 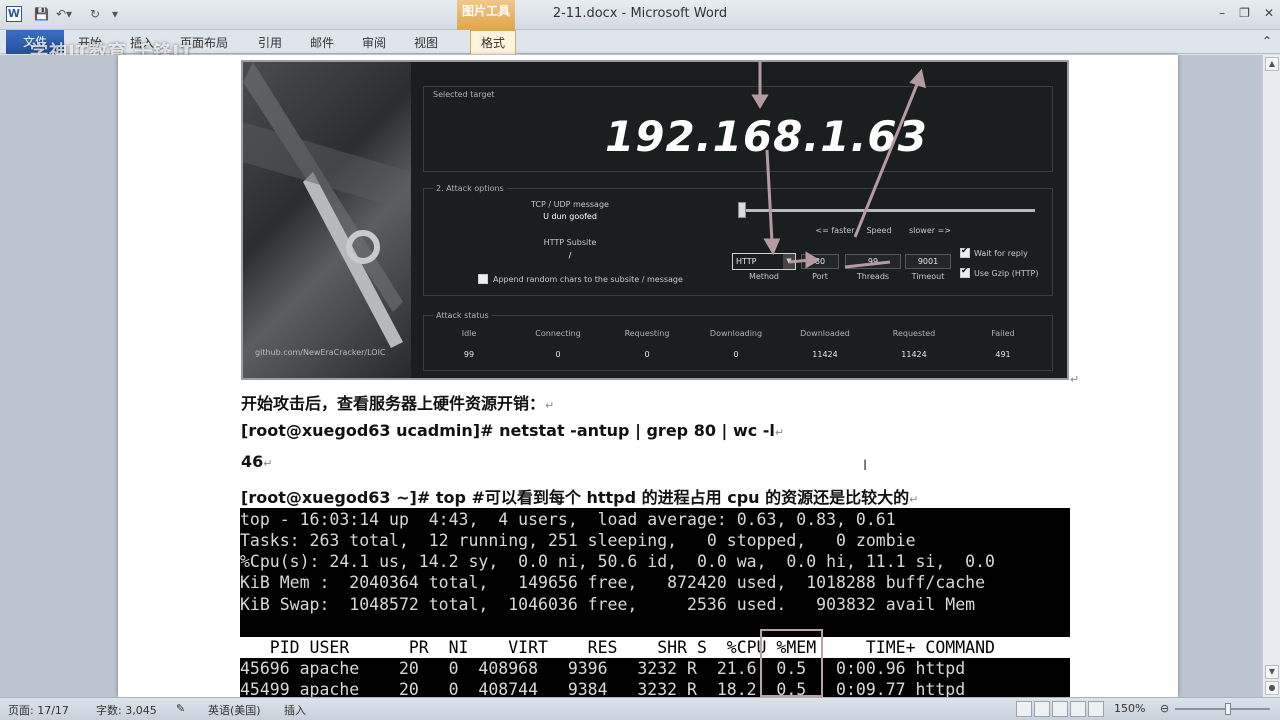 I want to click on minimize-button: –, so click(x=1222, y=13).